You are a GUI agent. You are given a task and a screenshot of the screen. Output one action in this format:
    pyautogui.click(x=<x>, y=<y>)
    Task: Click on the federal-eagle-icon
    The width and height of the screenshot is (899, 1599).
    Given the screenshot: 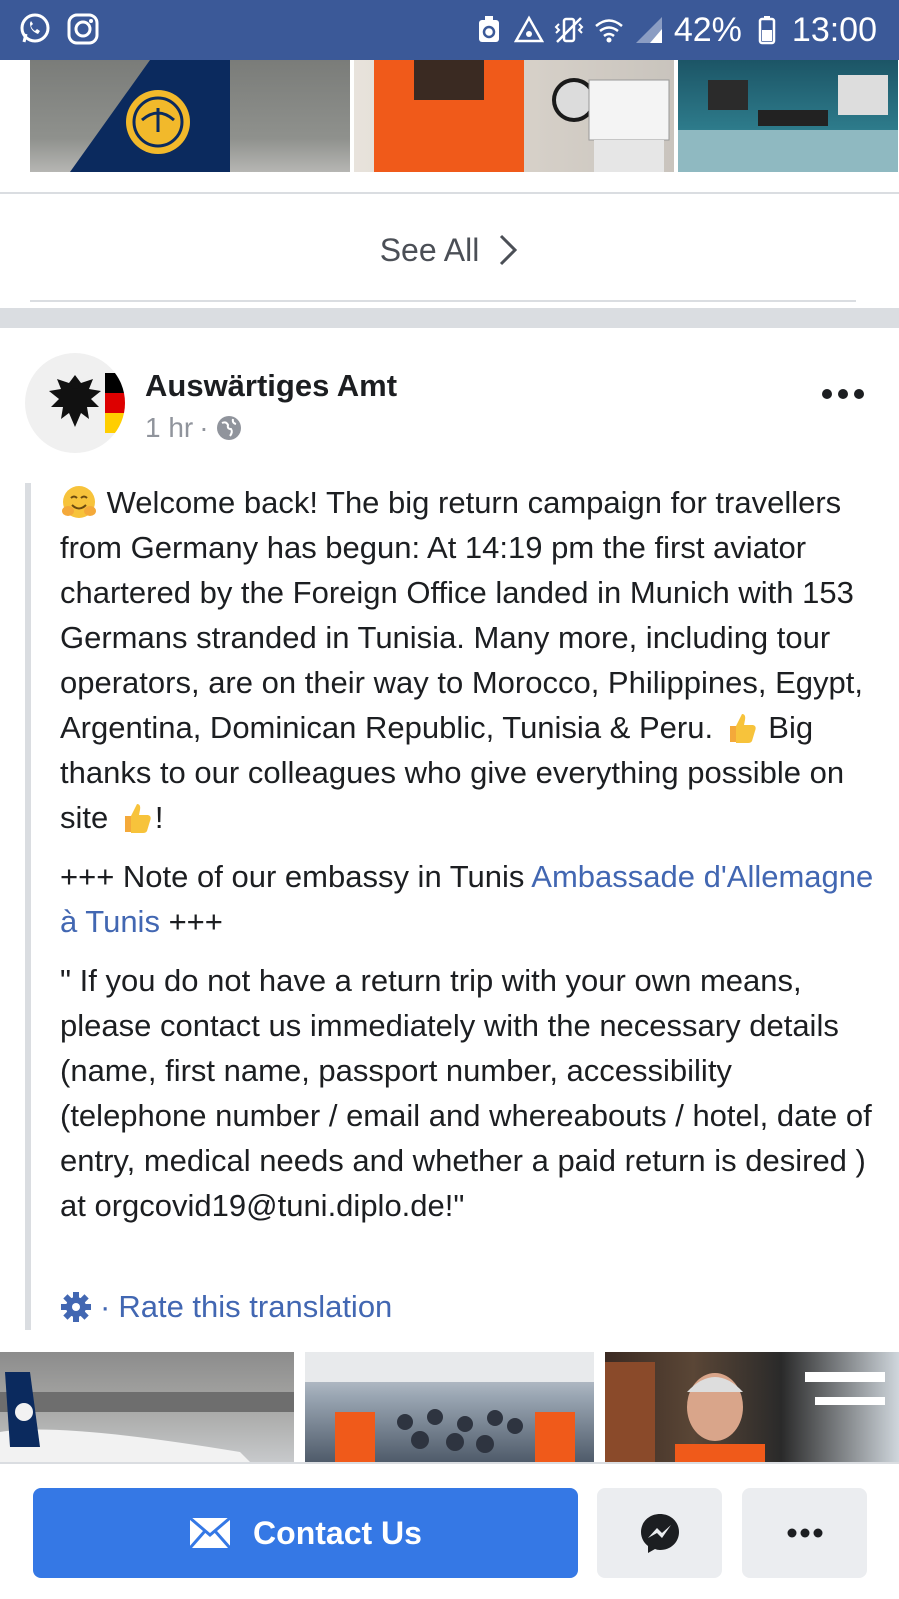 What is the action you would take?
    pyautogui.click(x=87, y=403)
    